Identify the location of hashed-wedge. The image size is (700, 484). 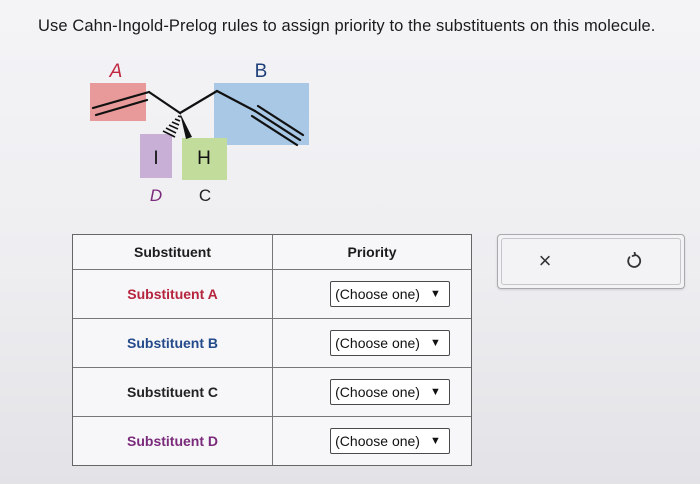
(172, 126).